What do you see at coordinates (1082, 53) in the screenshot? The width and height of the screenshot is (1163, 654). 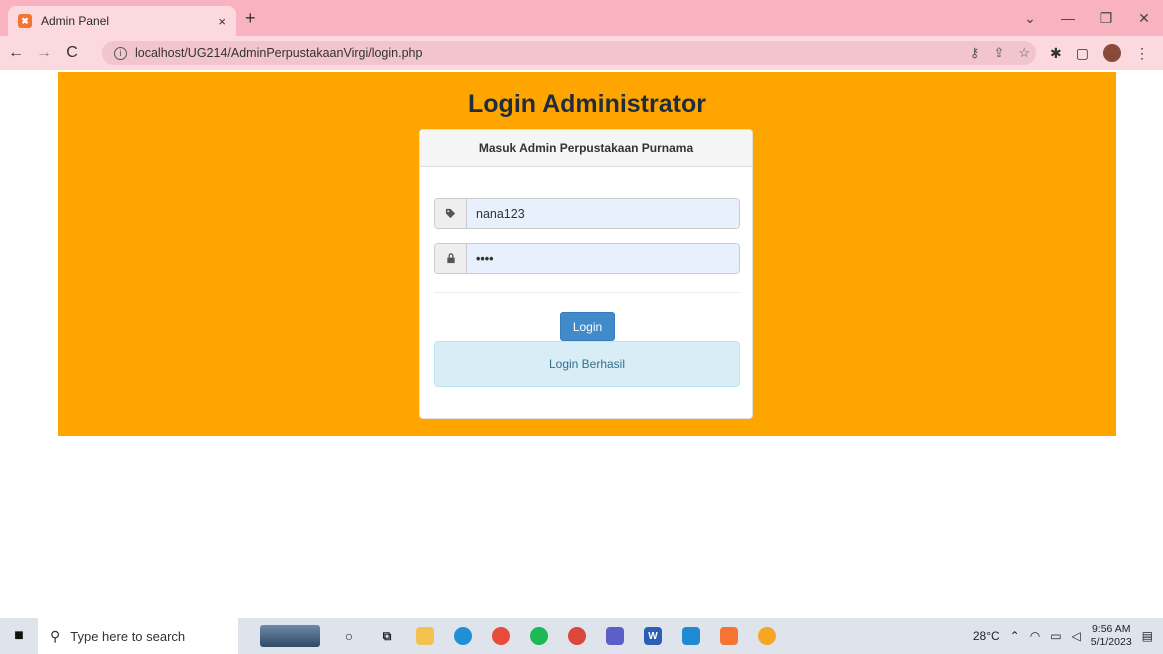 I see `side-panel-icon: ▢` at bounding box center [1082, 53].